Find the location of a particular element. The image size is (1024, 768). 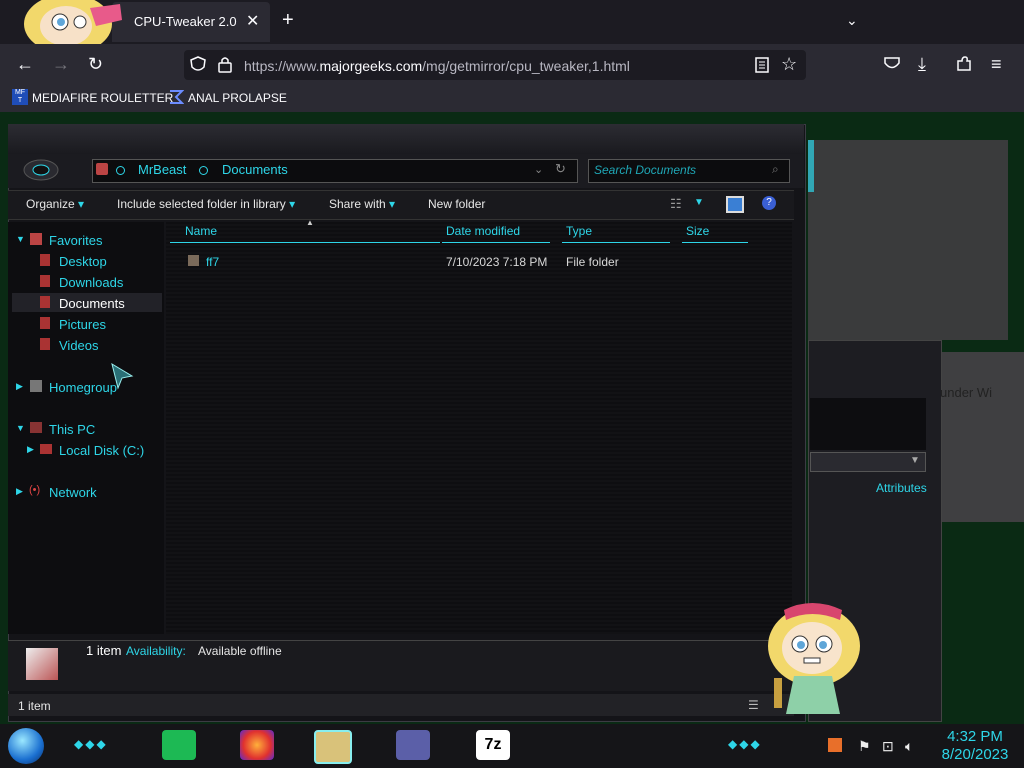

status-item-count: 1 item is located at coordinates (34, 706).